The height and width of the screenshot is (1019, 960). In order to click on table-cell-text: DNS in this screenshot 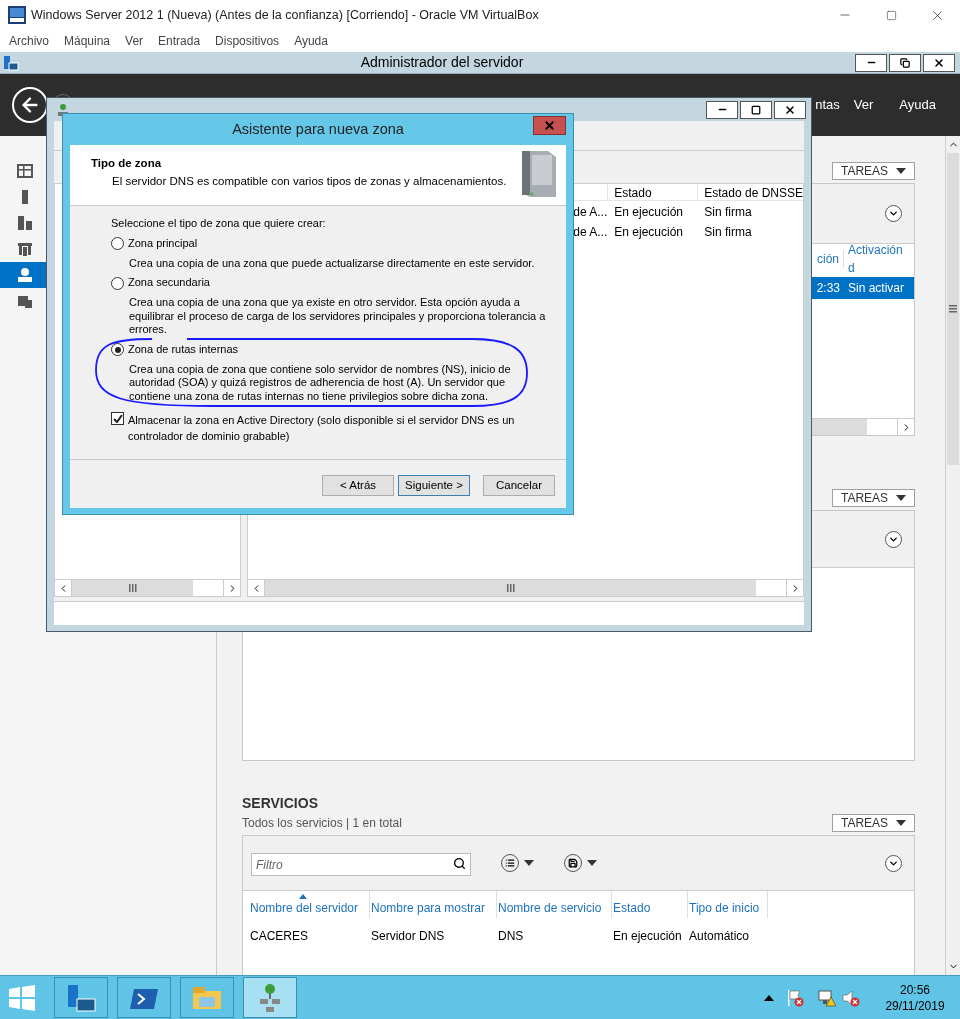, I will do `click(511, 936)`.